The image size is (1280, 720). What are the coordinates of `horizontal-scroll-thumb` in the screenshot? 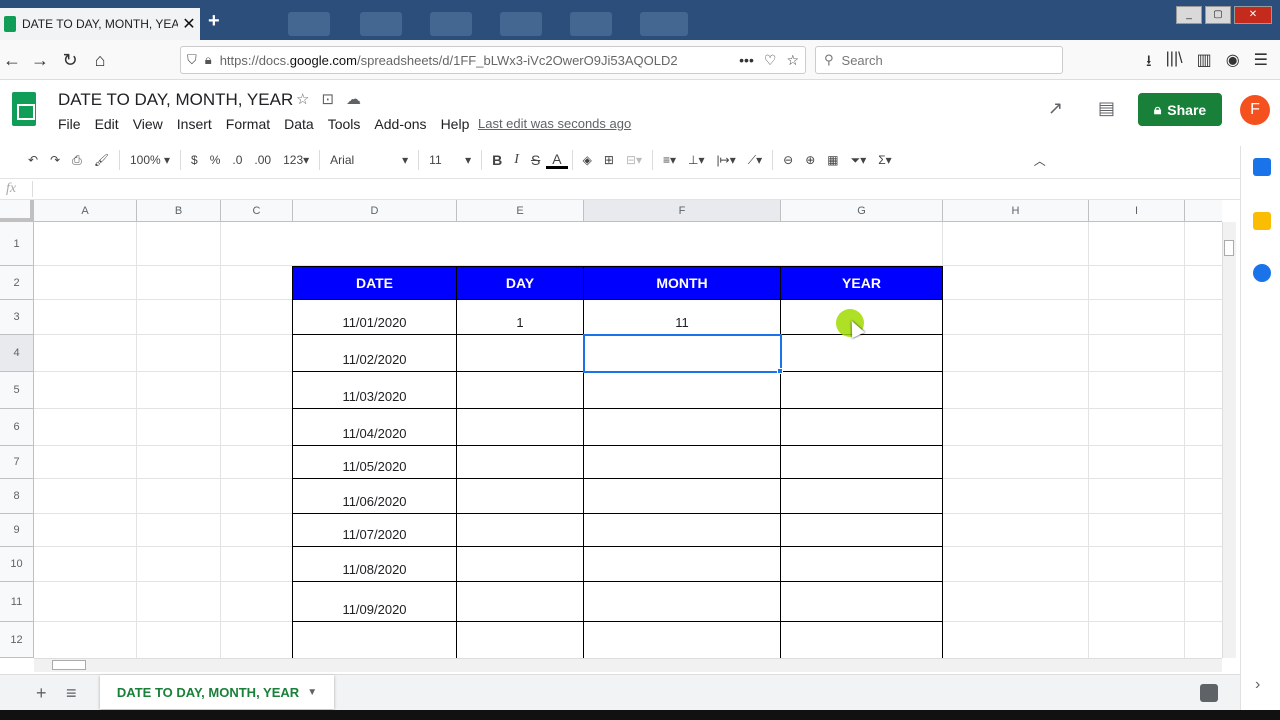 It's located at (69, 665).